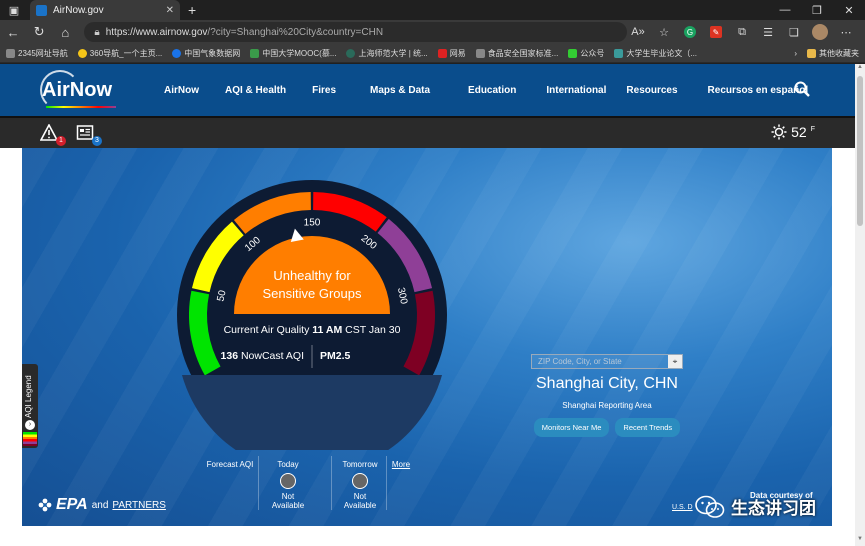  I want to click on aqi-legend-label: AQI Legend, so click(28, 396).